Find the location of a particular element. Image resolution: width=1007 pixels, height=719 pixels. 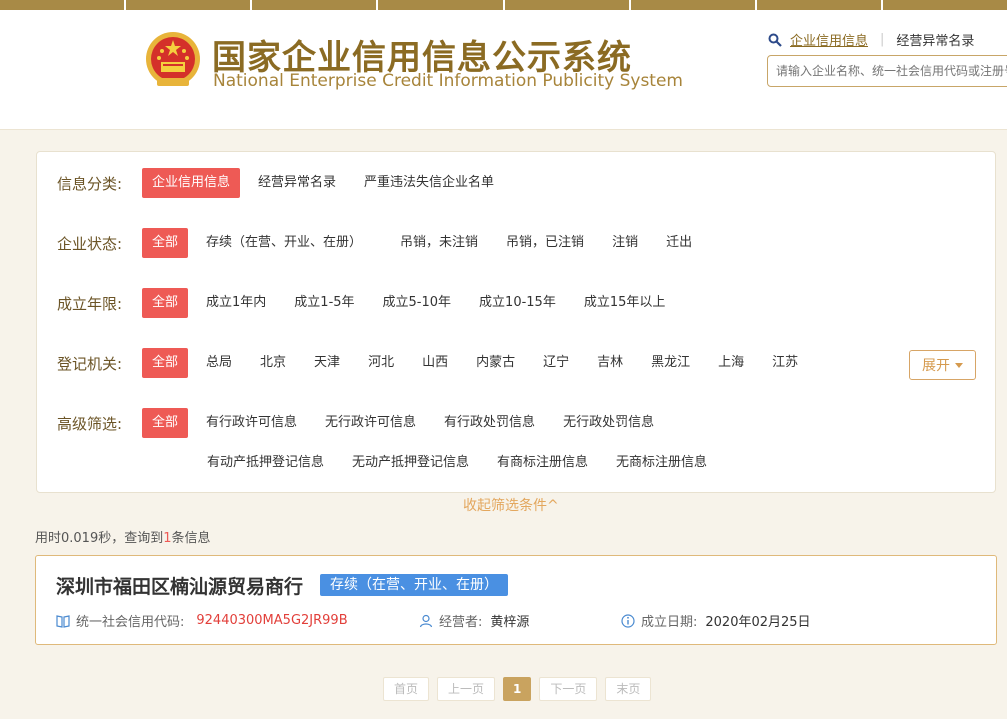

meta-operator: 经营者: 黄梓源 is located at coordinates (474, 620).